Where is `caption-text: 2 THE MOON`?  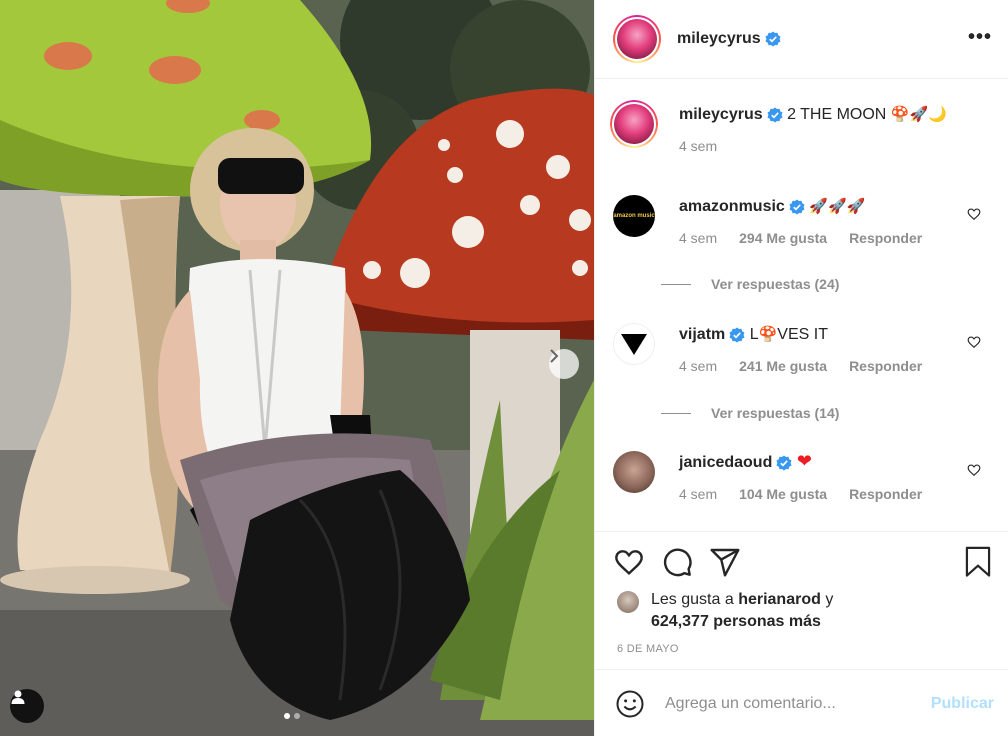
caption-text: 2 THE MOON is located at coordinates (837, 114).